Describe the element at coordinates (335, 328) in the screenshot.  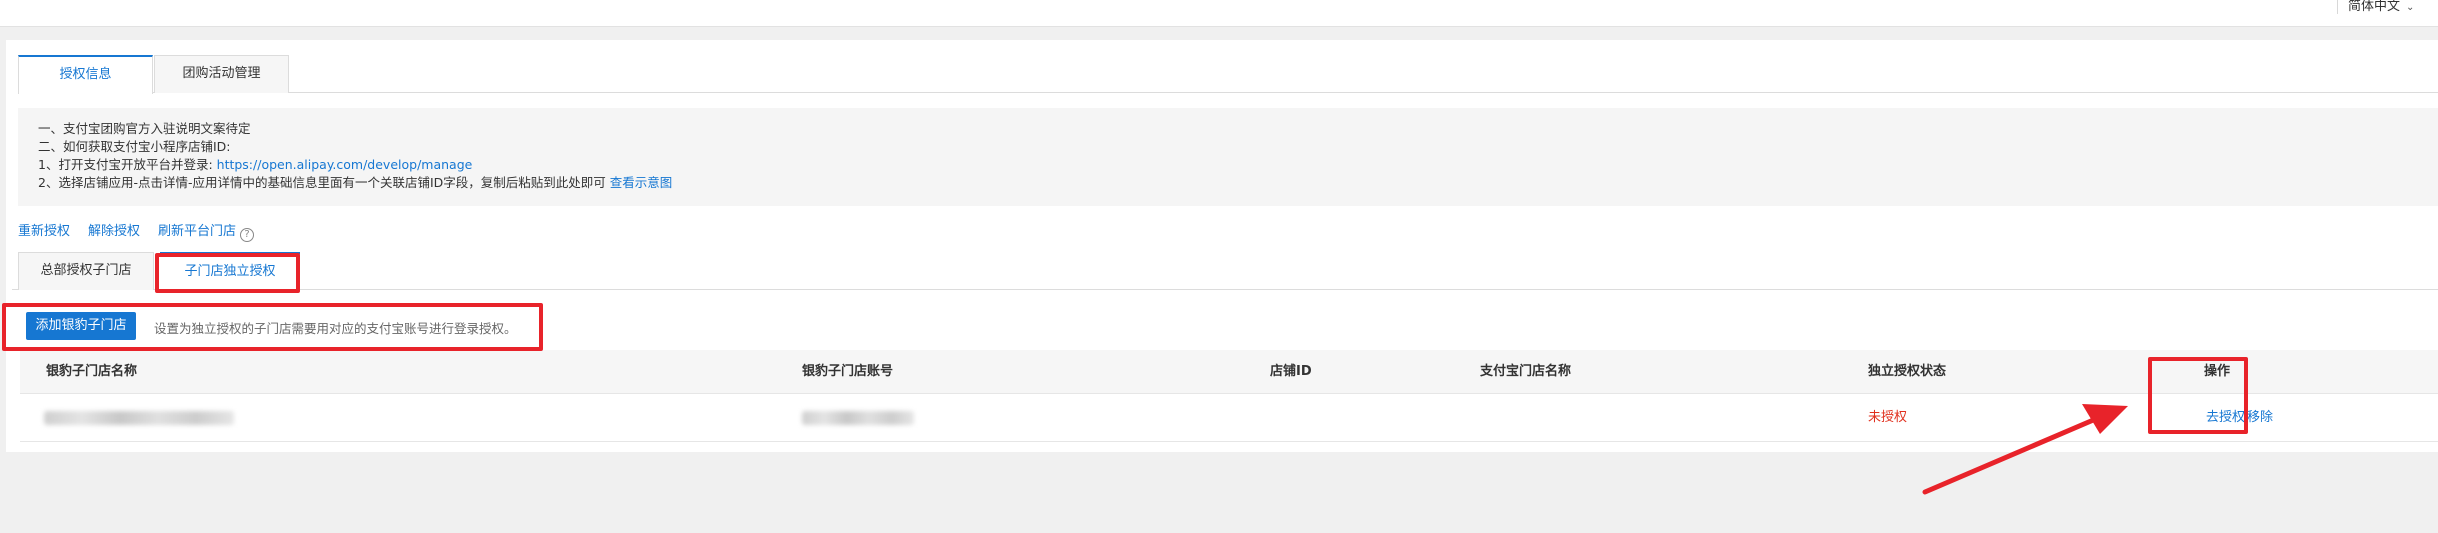
I see `add-store-hint: 设置为独立授权的子门店需要用对应的支付宝账号进行登录授权。` at that location.